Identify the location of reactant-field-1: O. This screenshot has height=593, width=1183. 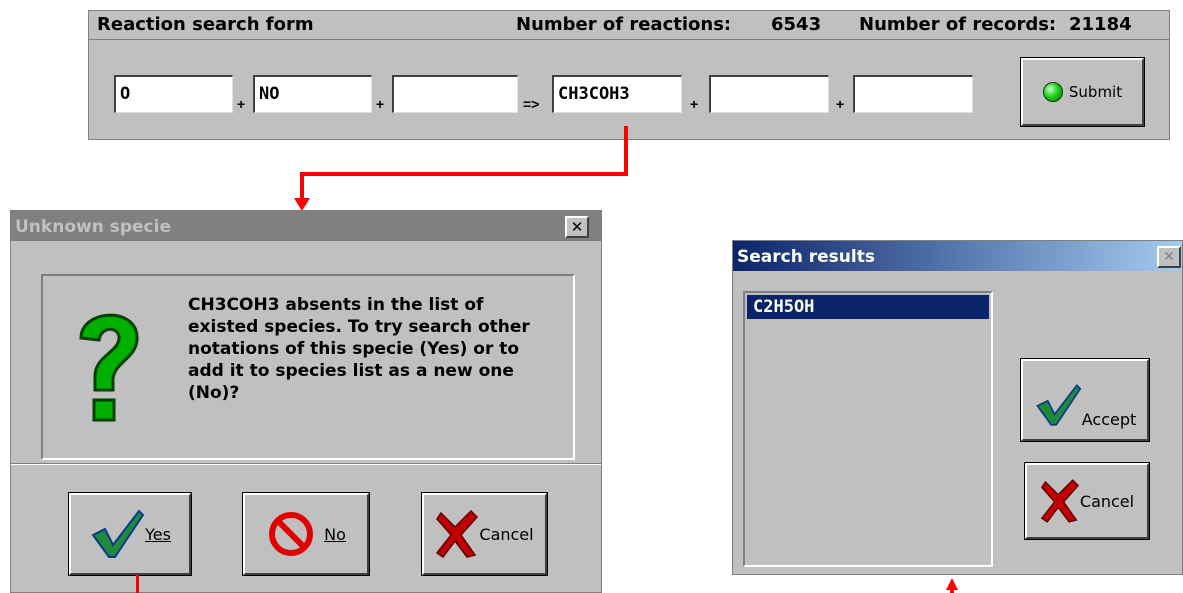
(173, 94).